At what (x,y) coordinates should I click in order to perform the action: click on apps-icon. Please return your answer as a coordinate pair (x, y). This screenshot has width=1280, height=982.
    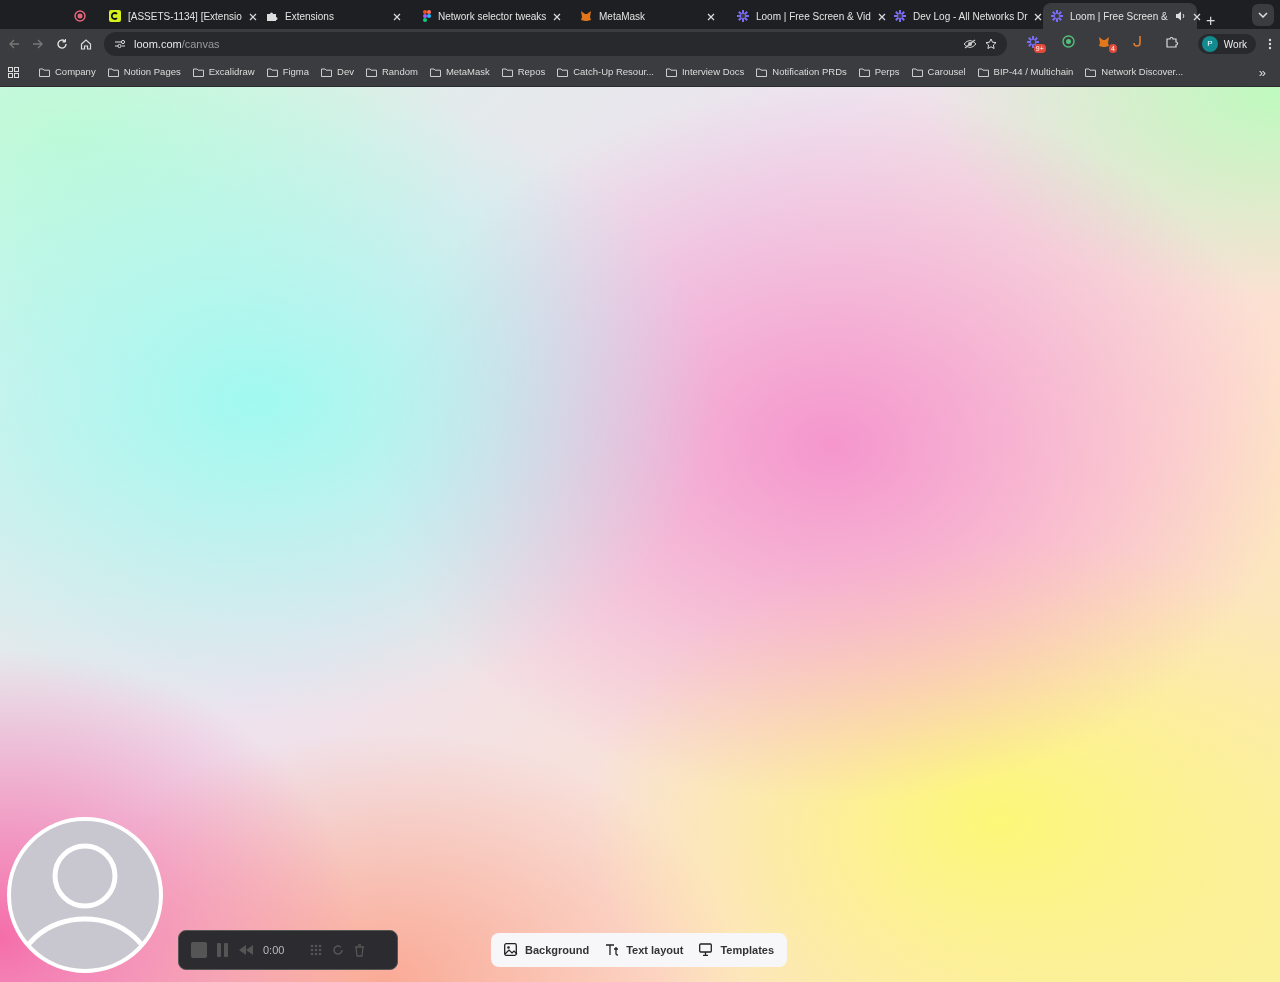
    Looking at the image, I should click on (13, 72).